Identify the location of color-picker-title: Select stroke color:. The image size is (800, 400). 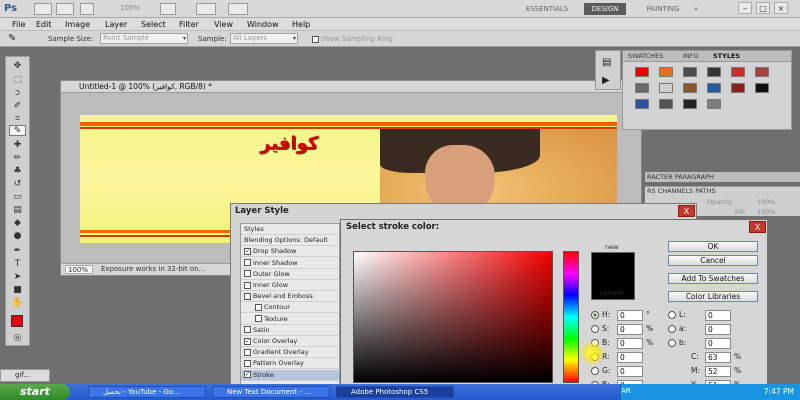
(554, 227).